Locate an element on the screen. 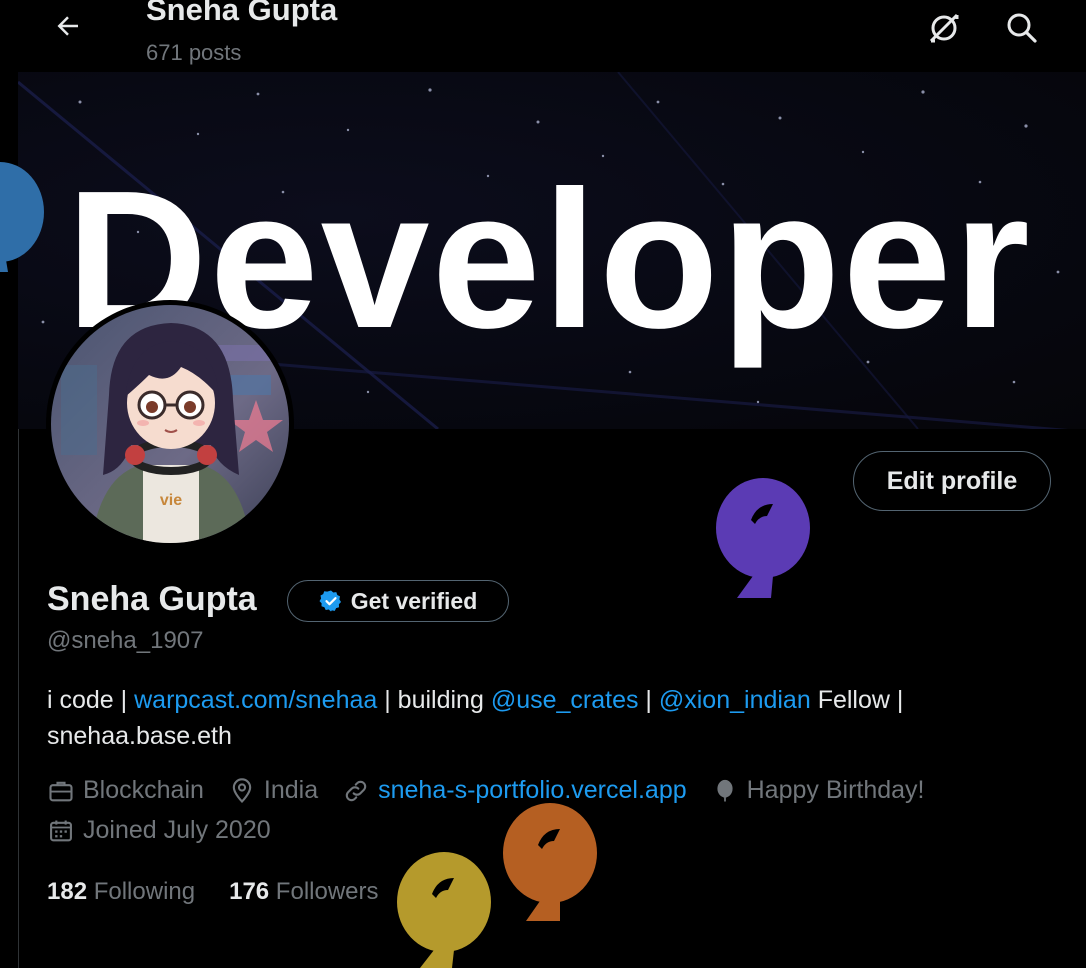 The height and width of the screenshot is (968, 1086). get-verified-button: Get verified is located at coordinates (398, 601).